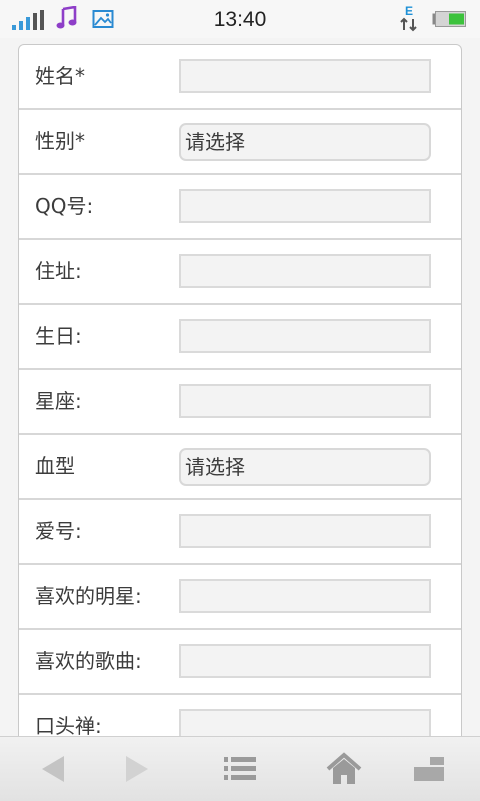 The image size is (480, 801). What do you see at coordinates (305, 336) in the screenshot?
I see `birthday-input` at bounding box center [305, 336].